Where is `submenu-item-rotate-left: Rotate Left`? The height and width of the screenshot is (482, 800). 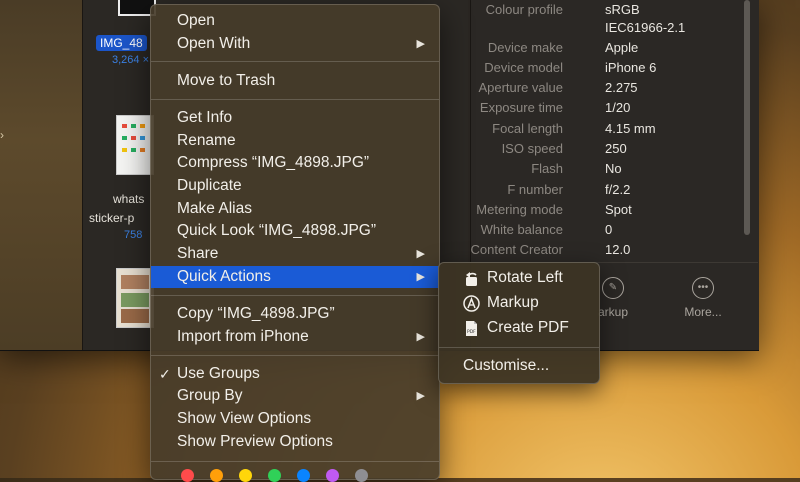 submenu-item-rotate-left: Rotate Left is located at coordinates (519, 278).